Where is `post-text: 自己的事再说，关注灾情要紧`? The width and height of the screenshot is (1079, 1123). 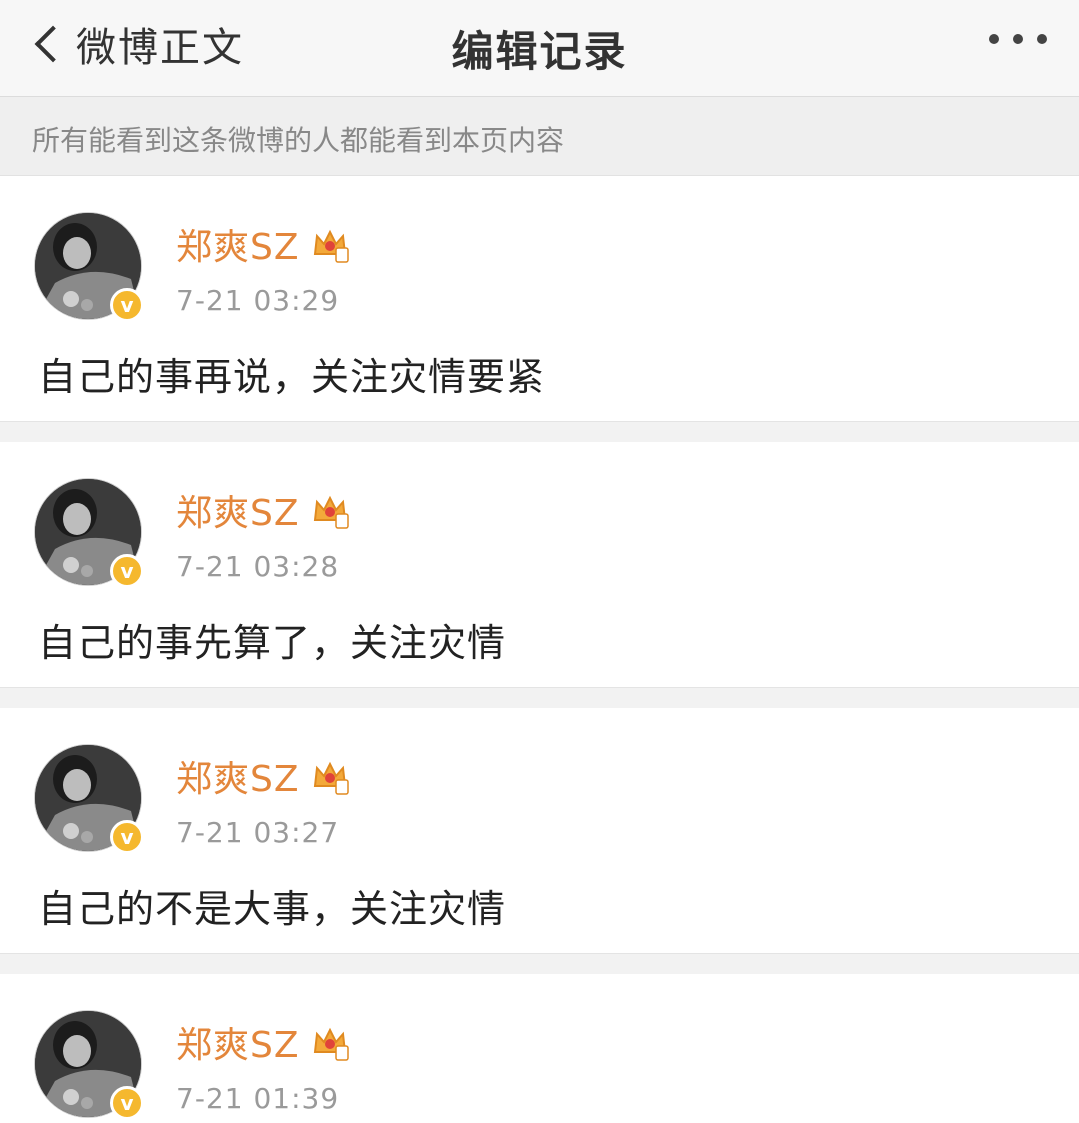
post-text: 自己的事再说，关注灾情要紧 is located at coordinates (292, 377).